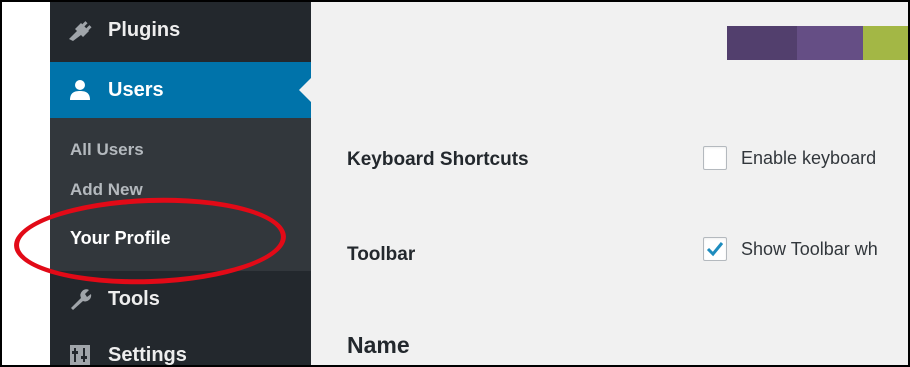 This screenshot has width=910, height=367. What do you see at coordinates (180, 299) in the screenshot?
I see `sidebar-item-tools: Tools` at bounding box center [180, 299].